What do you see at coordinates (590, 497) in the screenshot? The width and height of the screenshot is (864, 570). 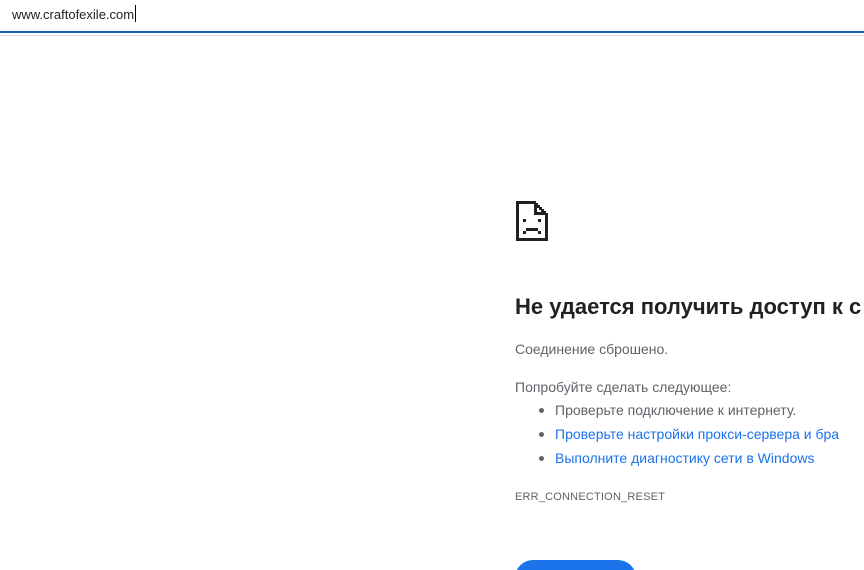 I see `error-code: ERR_CONNECTION_RESET` at bounding box center [590, 497].